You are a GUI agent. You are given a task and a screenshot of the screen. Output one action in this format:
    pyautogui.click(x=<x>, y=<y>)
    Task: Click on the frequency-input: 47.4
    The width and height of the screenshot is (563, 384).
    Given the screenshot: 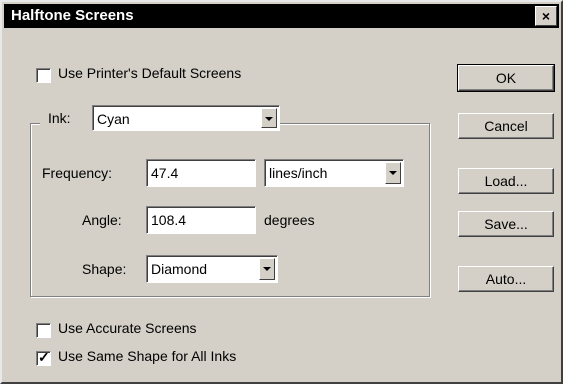 What is the action you would take?
    pyautogui.click(x=201, y=173)
    